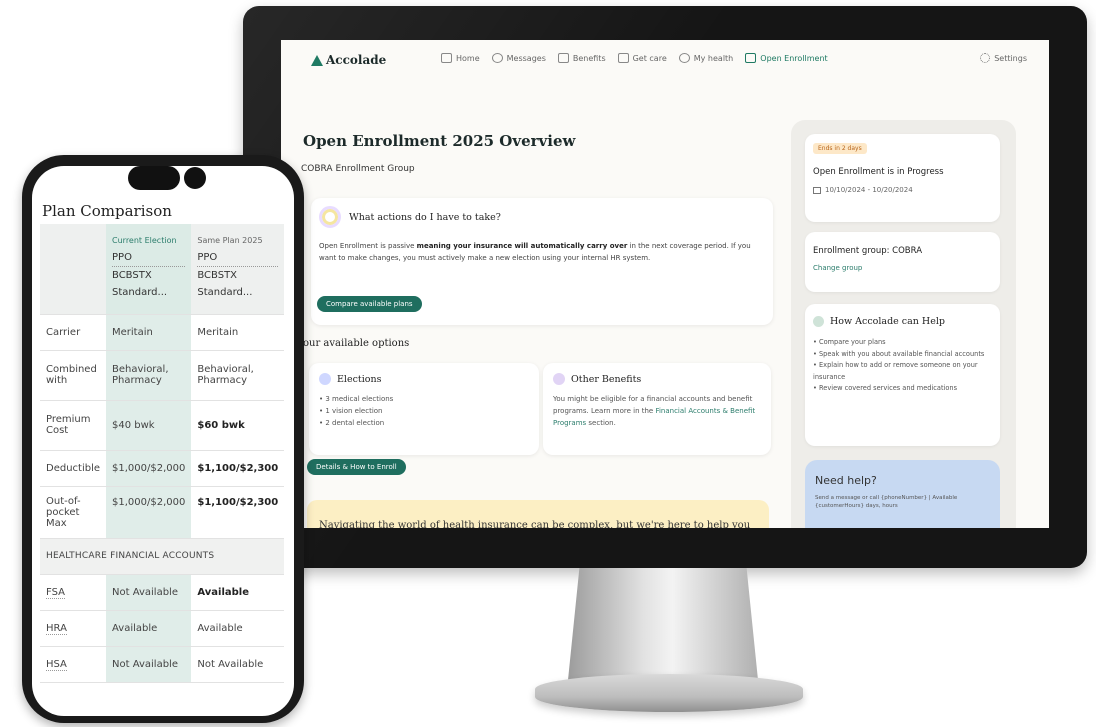 Image resolution: width=1096 pixels, height=727 pixels. I want to click on nav-settings: Settings, so click(1003, 58).